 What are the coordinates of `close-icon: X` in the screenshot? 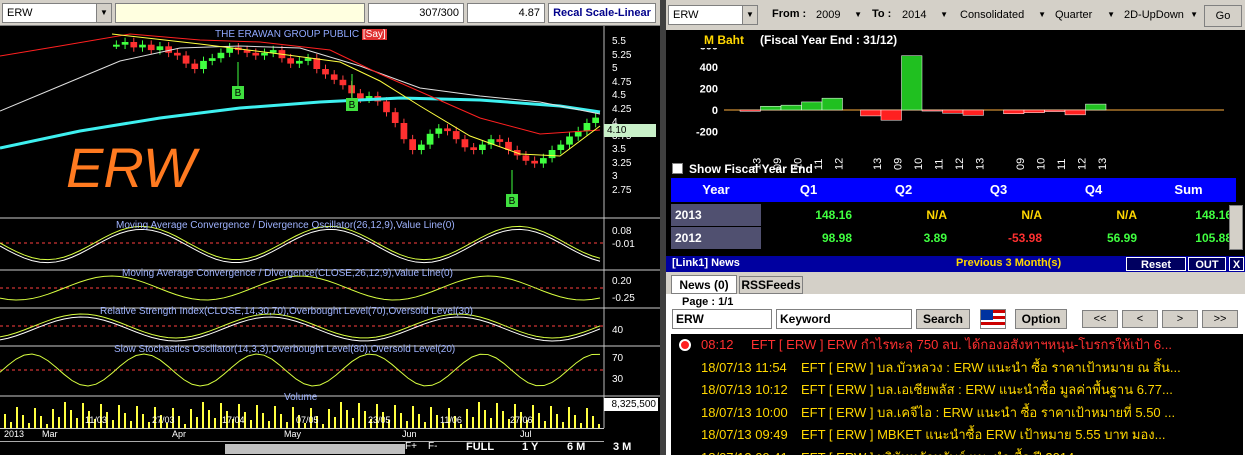 It's located at (1236, 264).